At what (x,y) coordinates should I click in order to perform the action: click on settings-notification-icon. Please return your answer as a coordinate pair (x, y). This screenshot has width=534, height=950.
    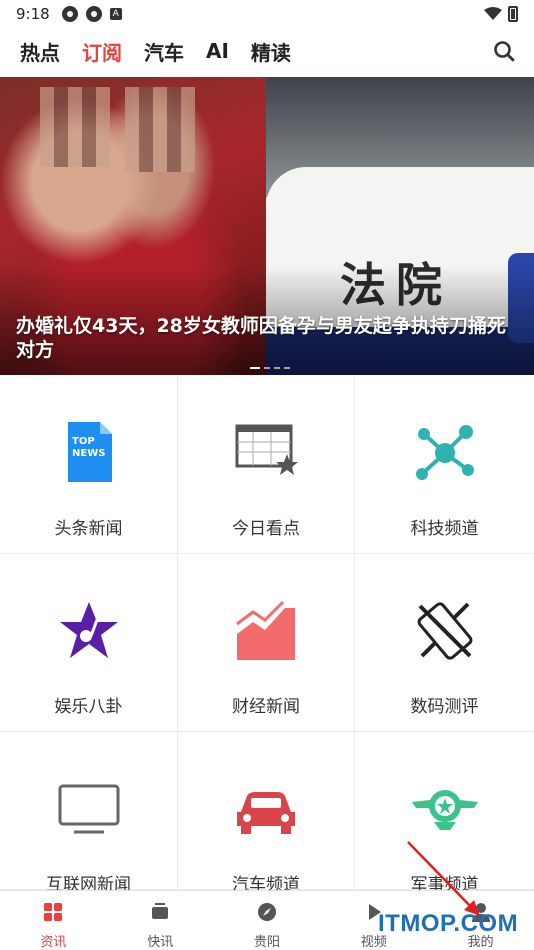
    Looking at the image, I should click on (69, 14).